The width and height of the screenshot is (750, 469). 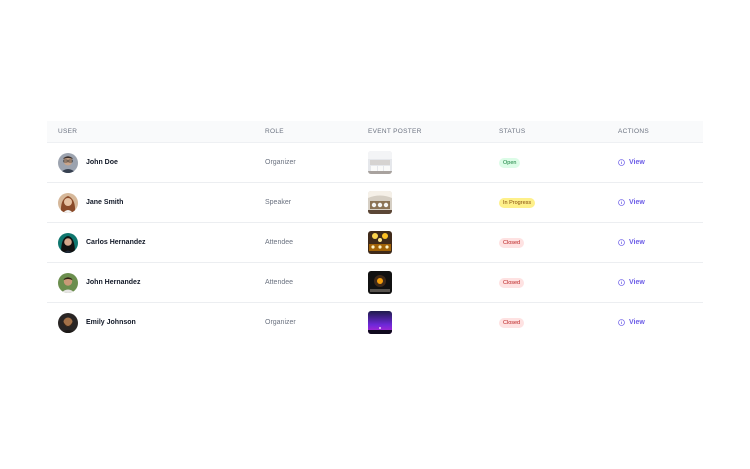 I want to click on table-header: USER ROLE EVENT POSTER STATUS ACTIONS, so click(x=375, y=132).